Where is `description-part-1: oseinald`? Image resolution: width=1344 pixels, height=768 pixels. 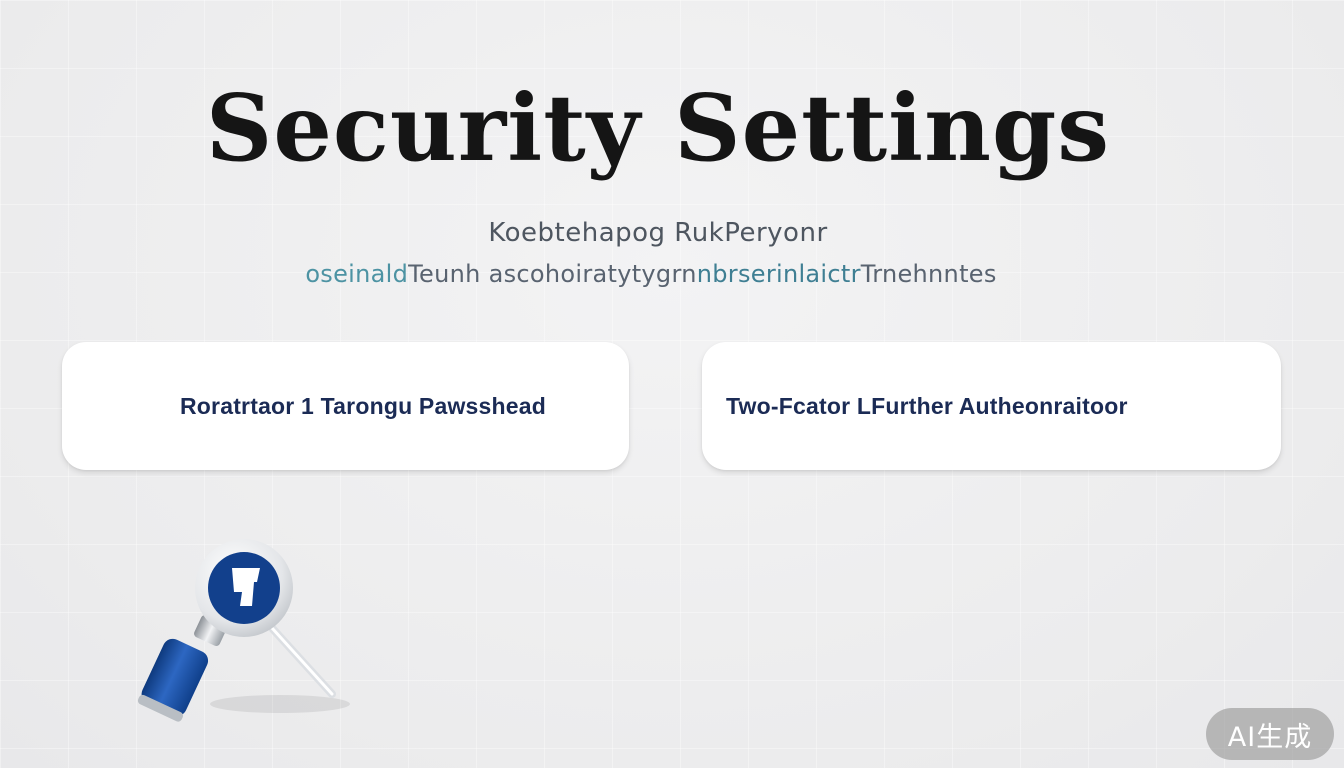
description-part-1: oseinald is located at coordinates (357, 274).